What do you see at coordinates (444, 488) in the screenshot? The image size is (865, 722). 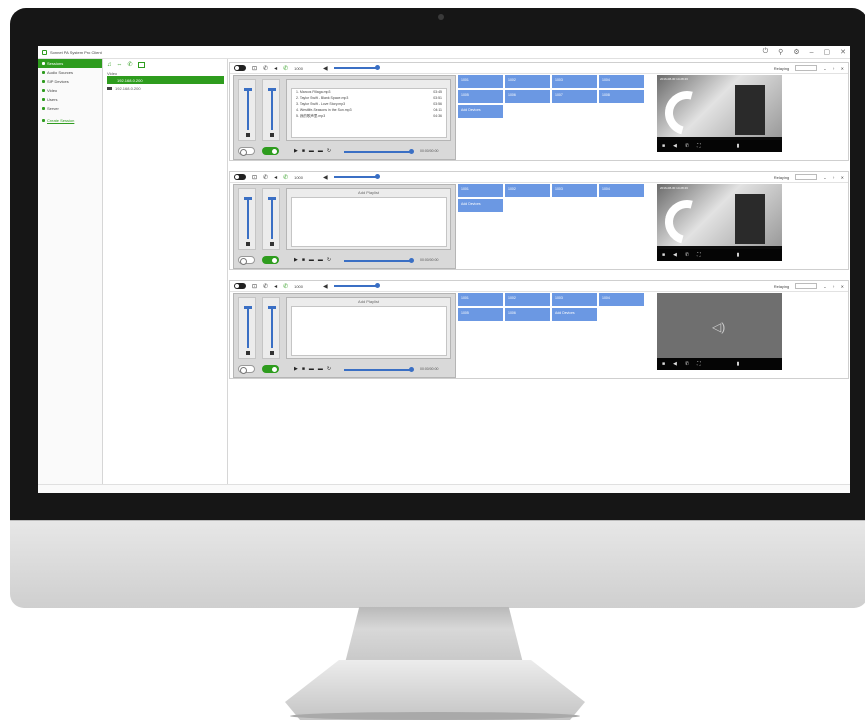 I see `horizontal-scrollbar` at bounding box center [444, 488].